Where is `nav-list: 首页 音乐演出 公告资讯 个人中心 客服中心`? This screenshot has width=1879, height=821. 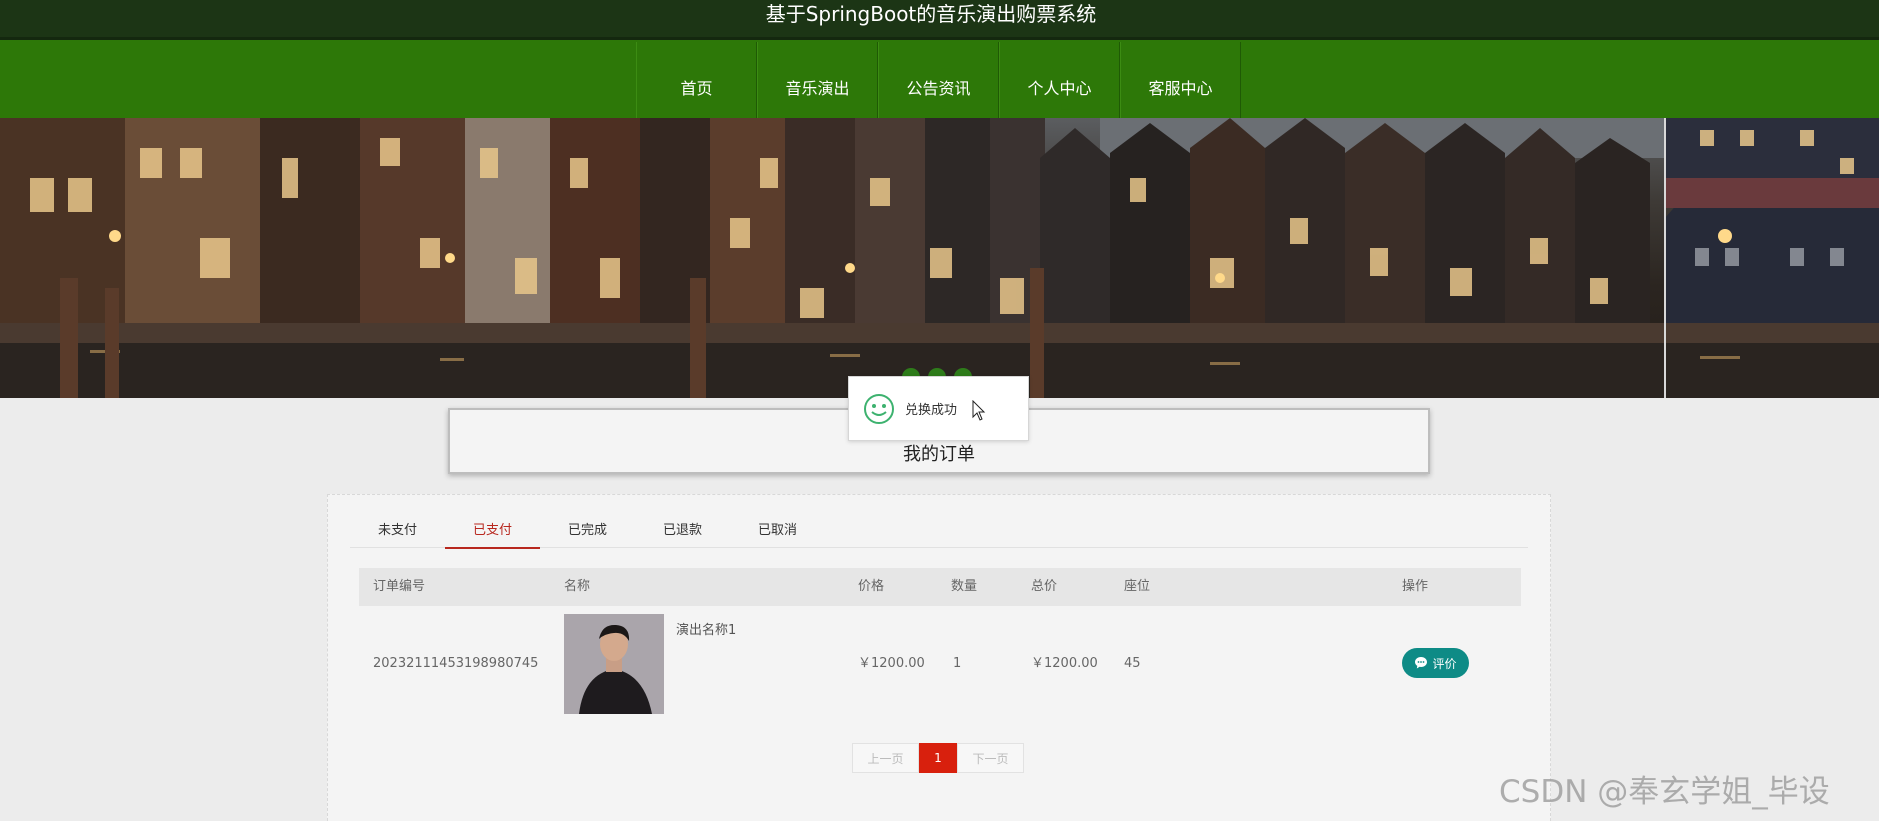 nav-list: 首页 音乐演出 公告资讯 个人中心 客服中心 is located at coordinates (938, 80).